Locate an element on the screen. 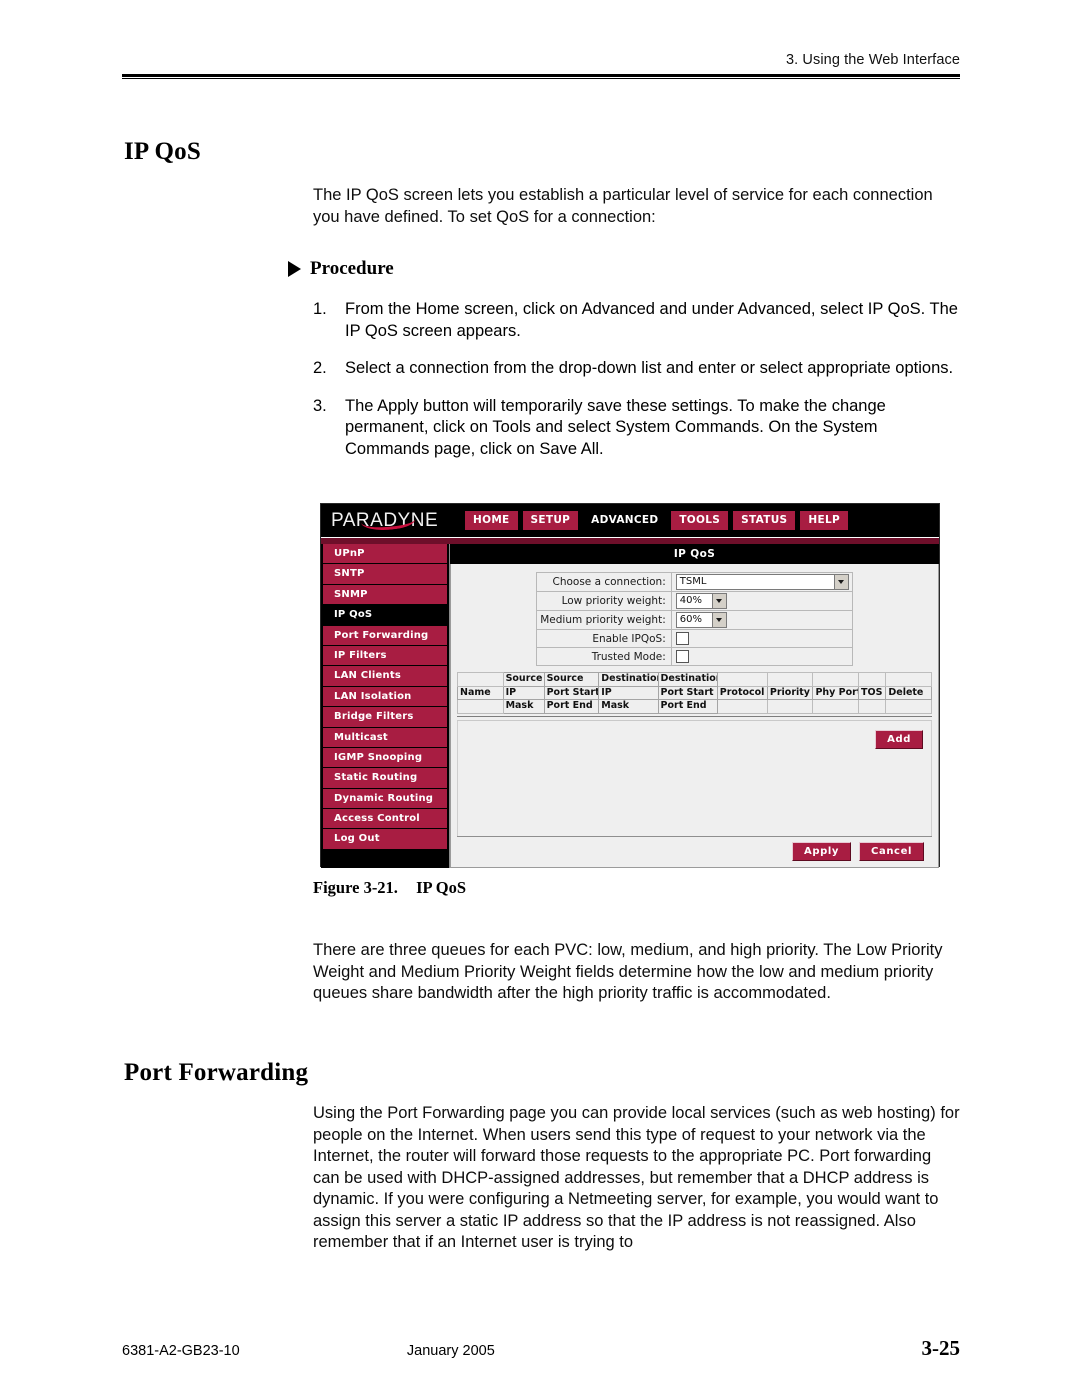 Image resolution: width=1080 pixels, height=1398 pixels. th-delete: Delete is located at coordinates (908, 693).